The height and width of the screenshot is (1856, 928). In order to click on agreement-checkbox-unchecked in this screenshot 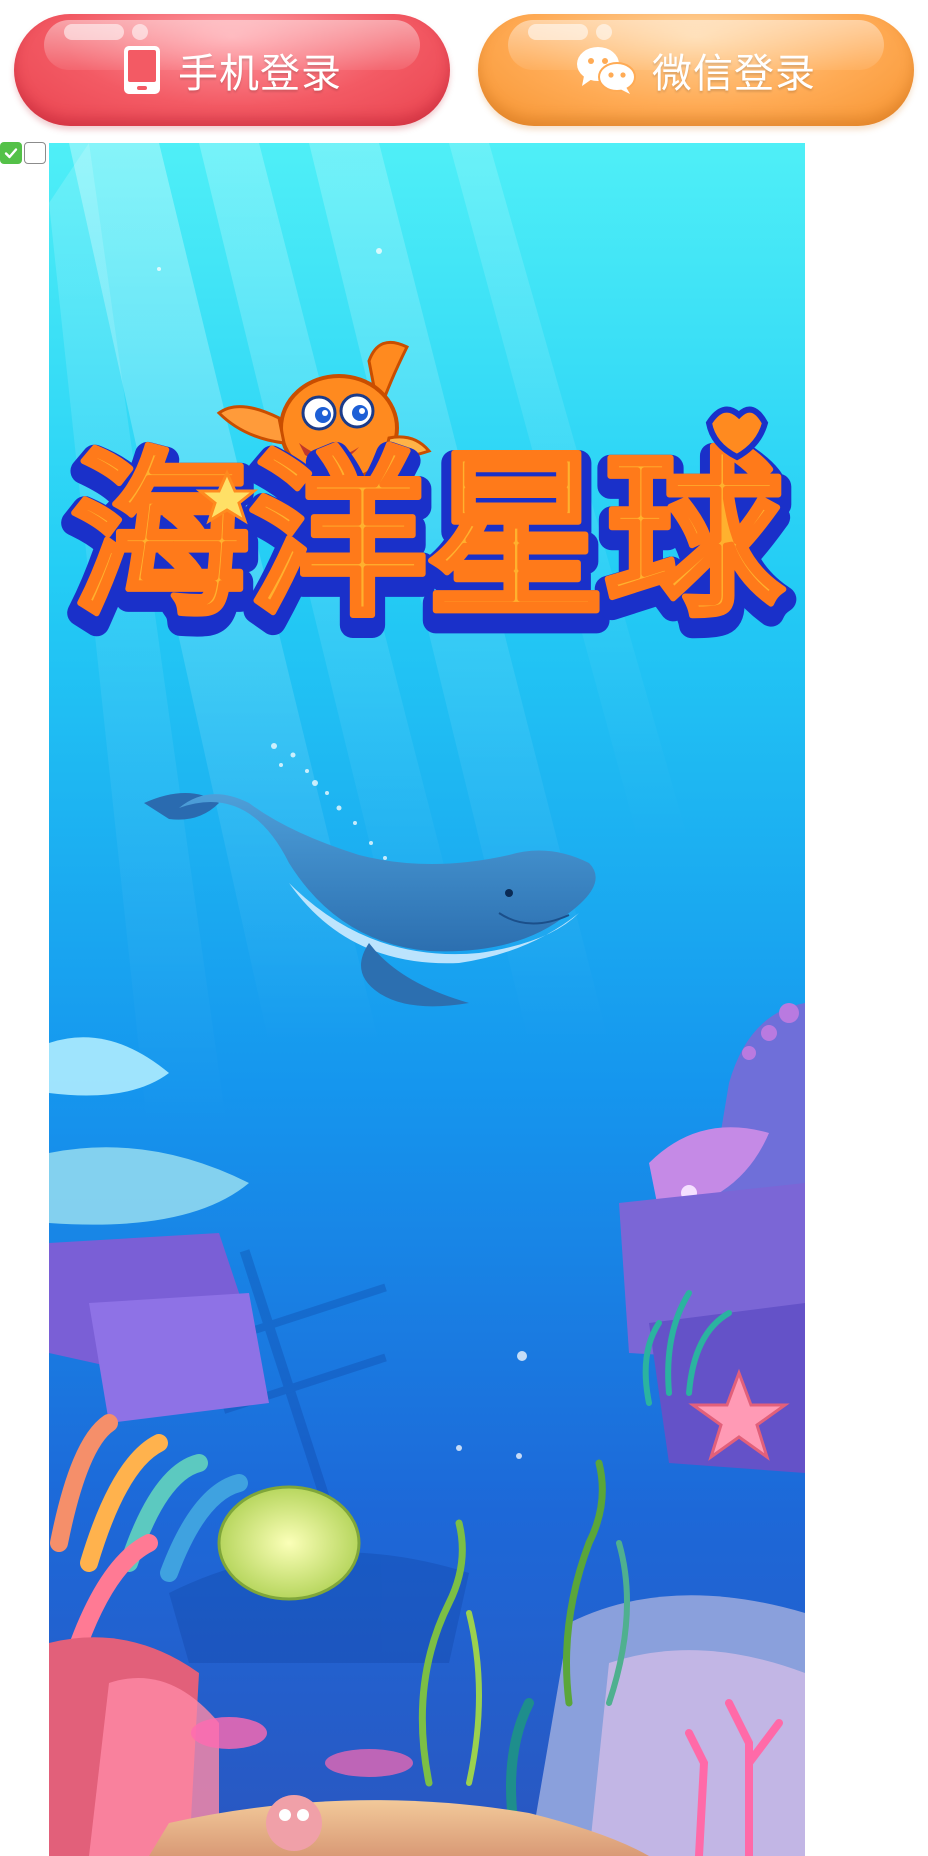, I will do `click(35, 153)`.